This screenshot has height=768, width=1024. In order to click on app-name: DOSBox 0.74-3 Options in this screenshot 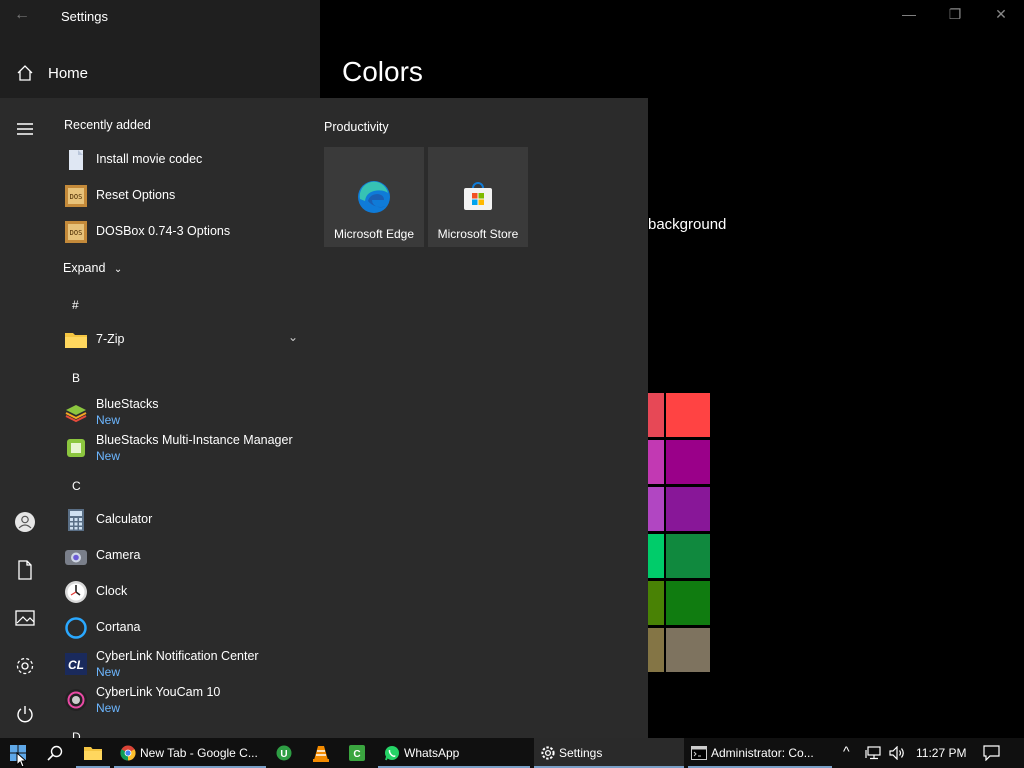, I will do `click(163, 231)`.